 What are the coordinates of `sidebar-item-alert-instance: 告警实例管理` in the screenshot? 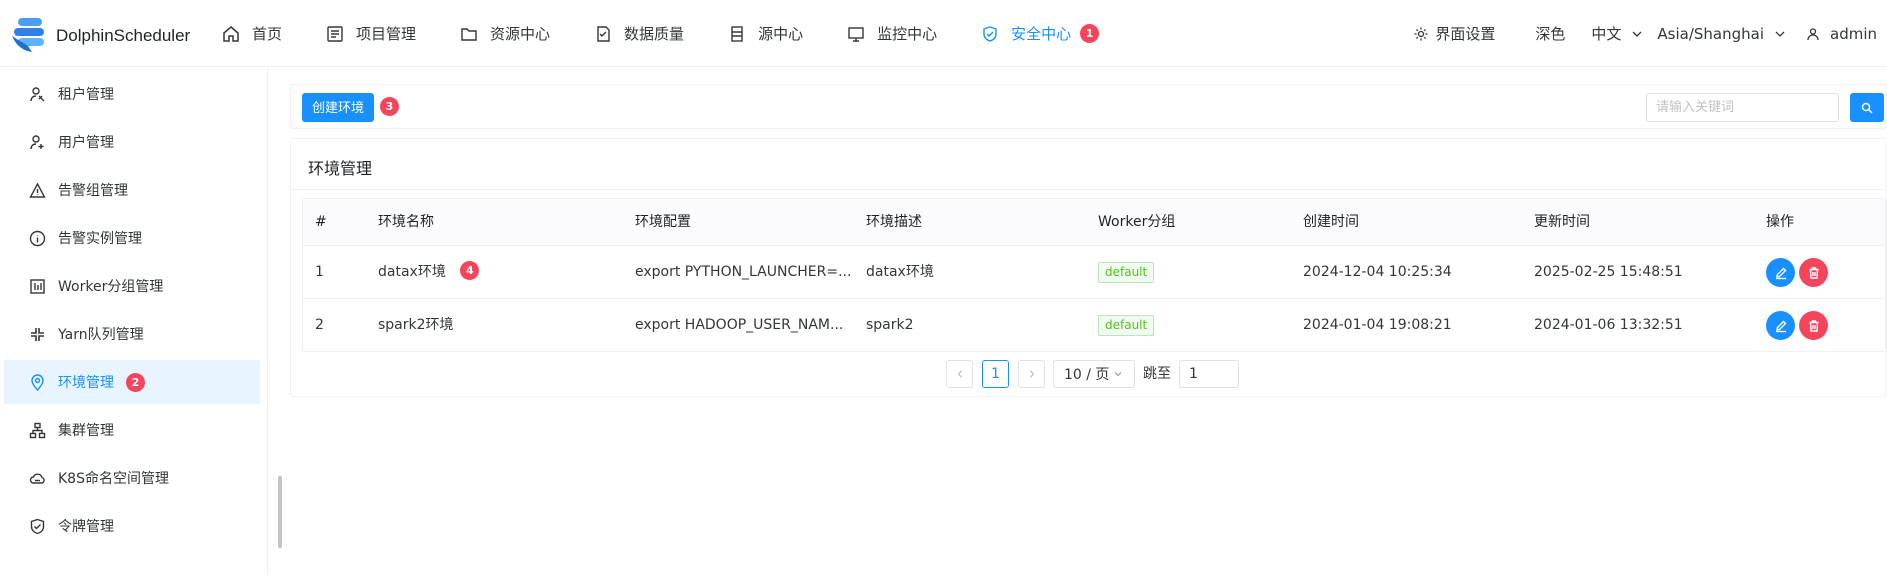 It's located at (132, 238).